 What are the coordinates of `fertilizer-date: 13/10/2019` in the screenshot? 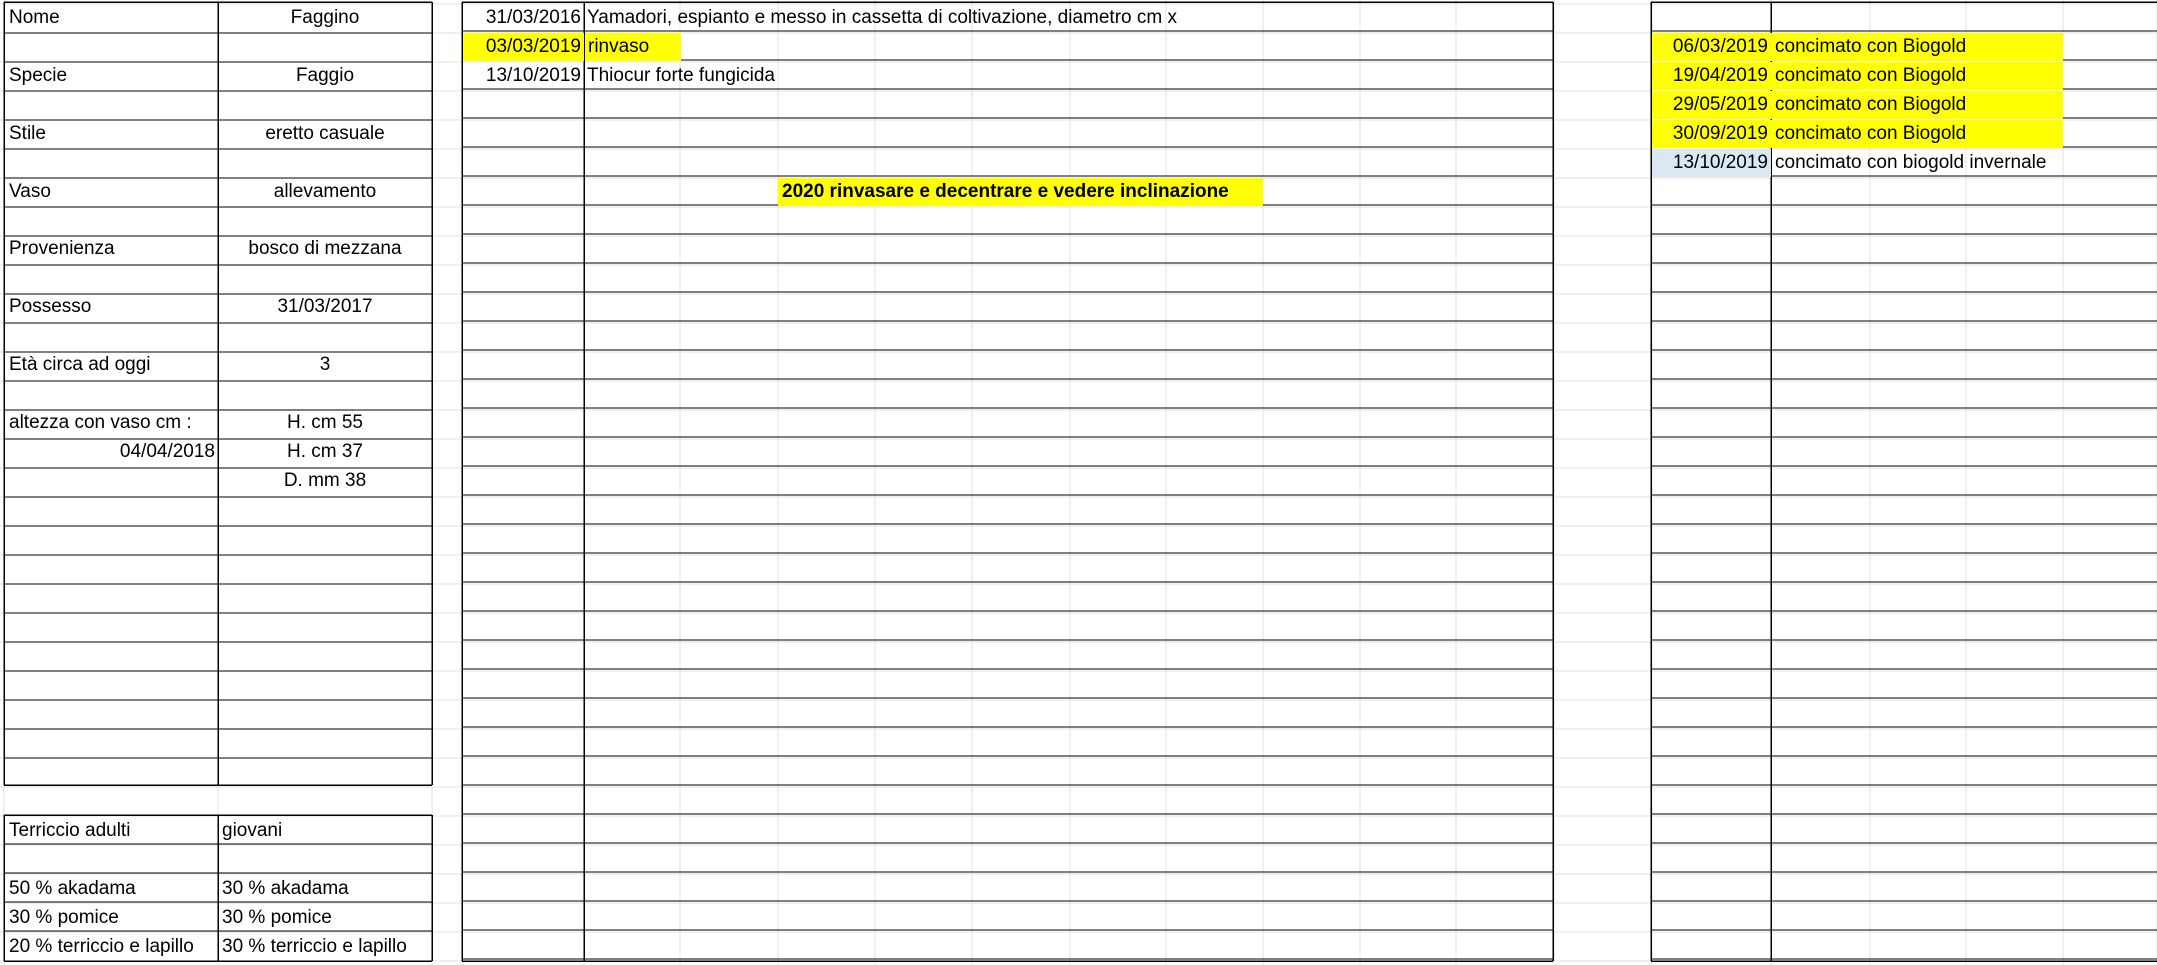 It's located at (1711, 163).